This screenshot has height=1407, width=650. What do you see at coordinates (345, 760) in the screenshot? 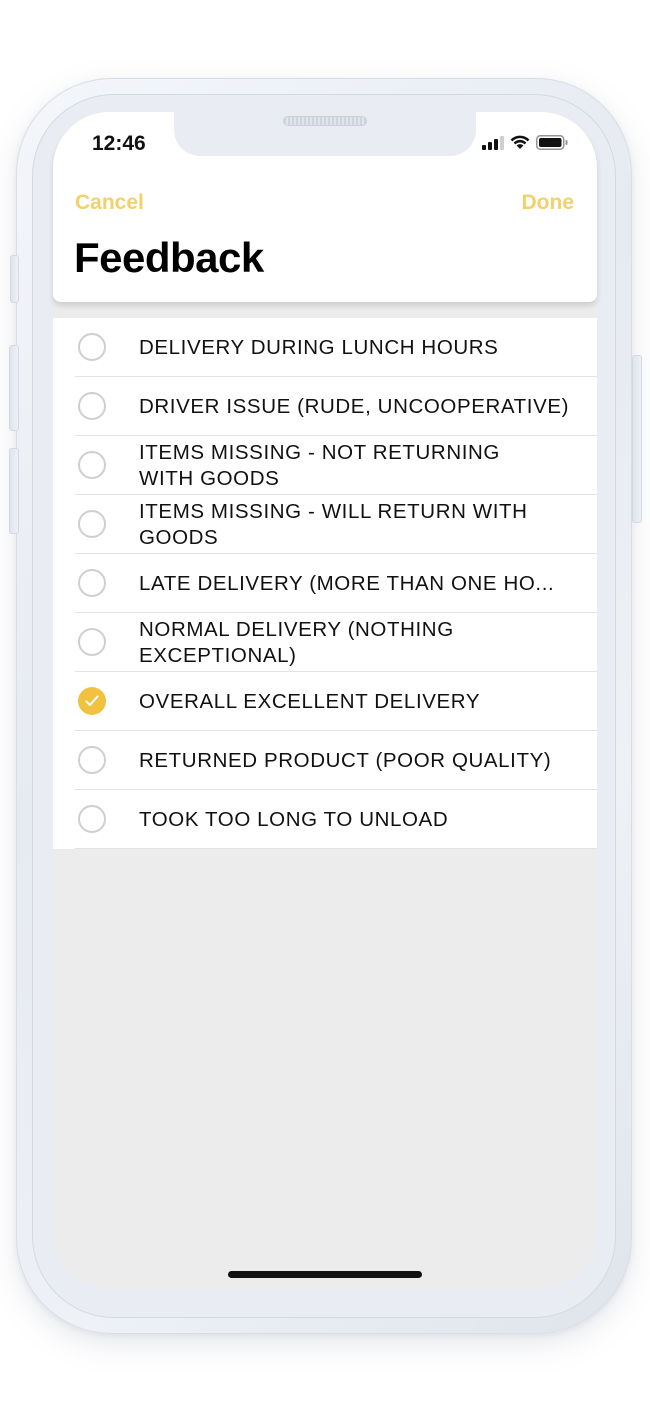
I see `option-label: RETURNED PRODUCT (POOR QUALITY)` at bounding box center [345, 760].